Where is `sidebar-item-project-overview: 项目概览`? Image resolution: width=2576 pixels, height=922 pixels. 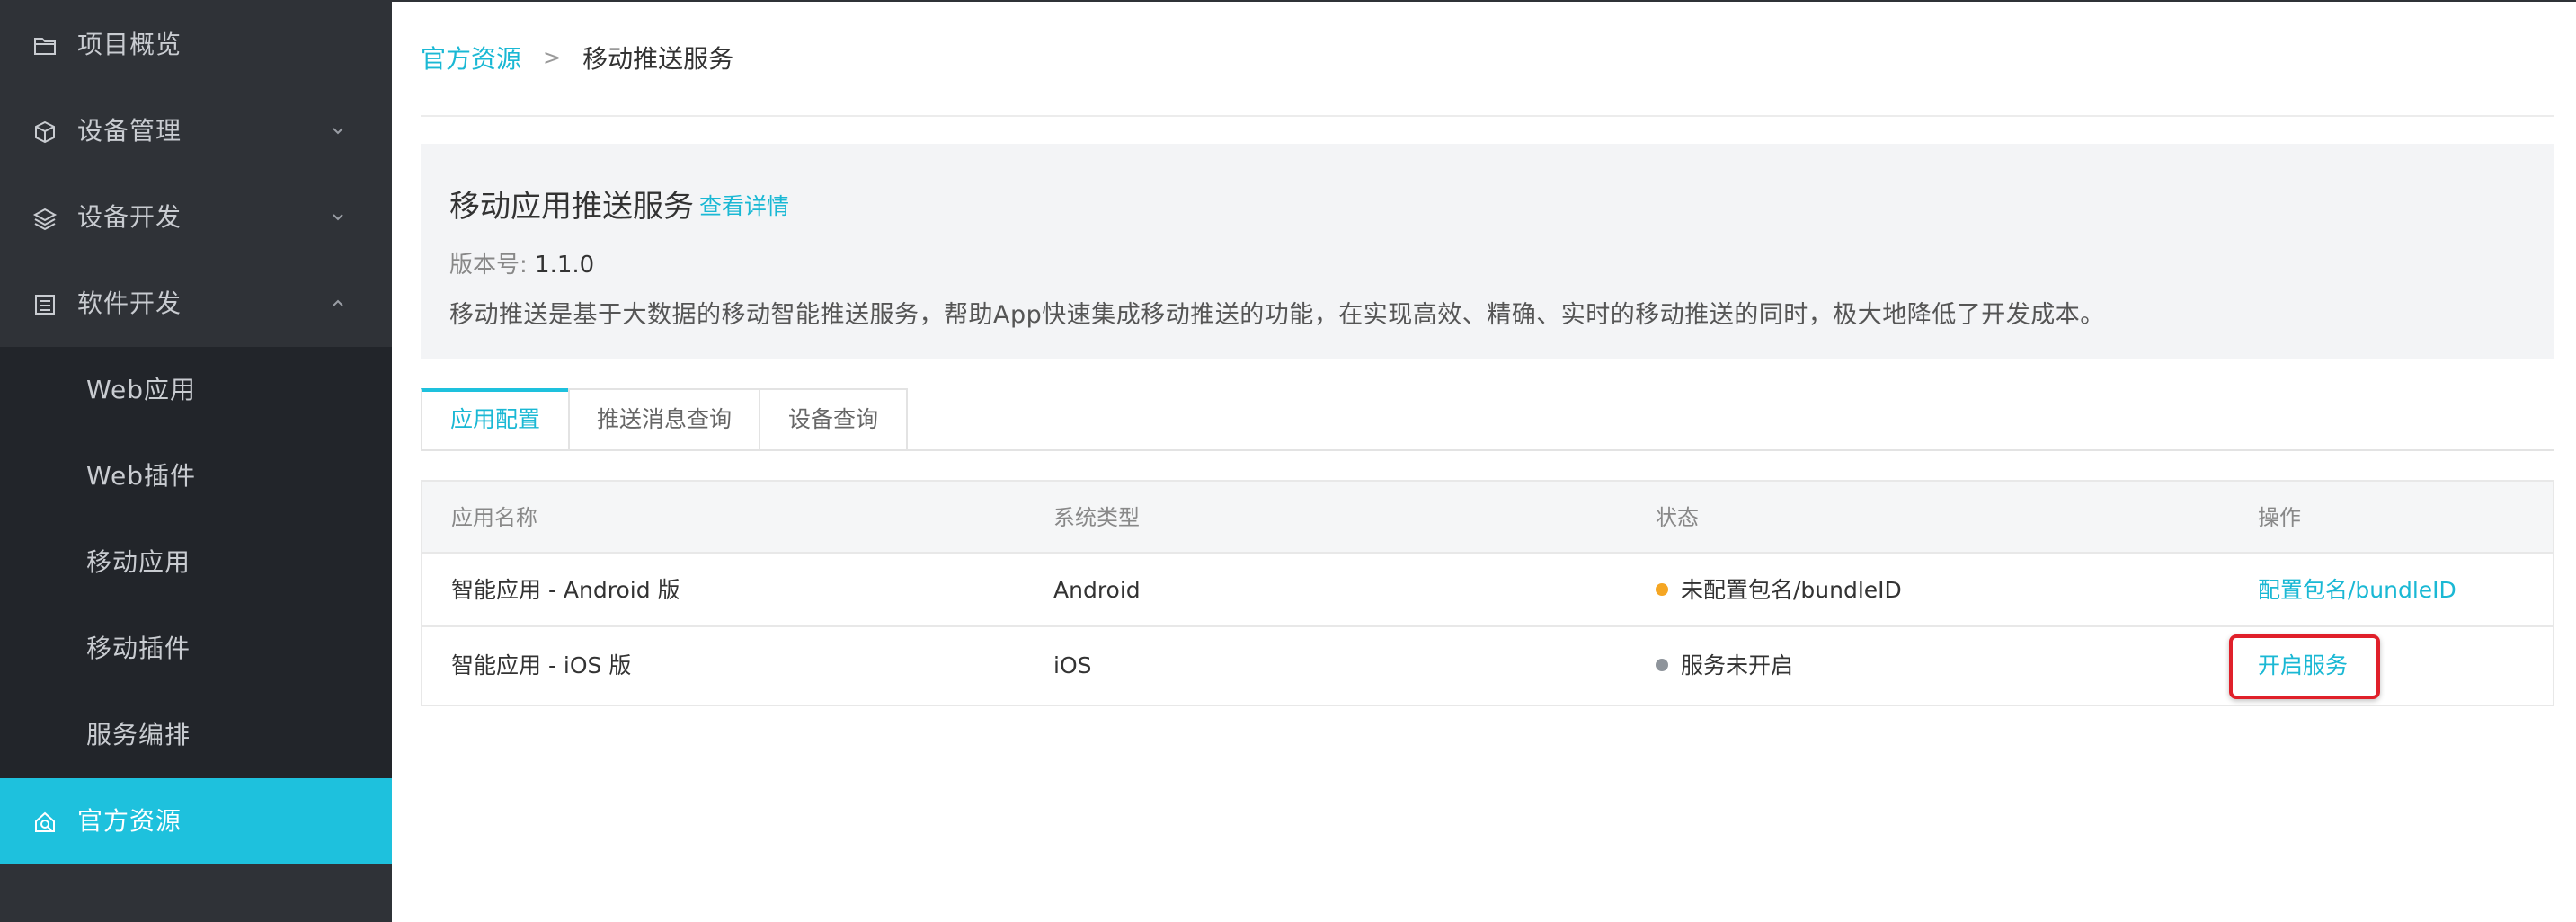
sidebar-item-project-overview: 项目概览 is located at coordinates (196, 45).